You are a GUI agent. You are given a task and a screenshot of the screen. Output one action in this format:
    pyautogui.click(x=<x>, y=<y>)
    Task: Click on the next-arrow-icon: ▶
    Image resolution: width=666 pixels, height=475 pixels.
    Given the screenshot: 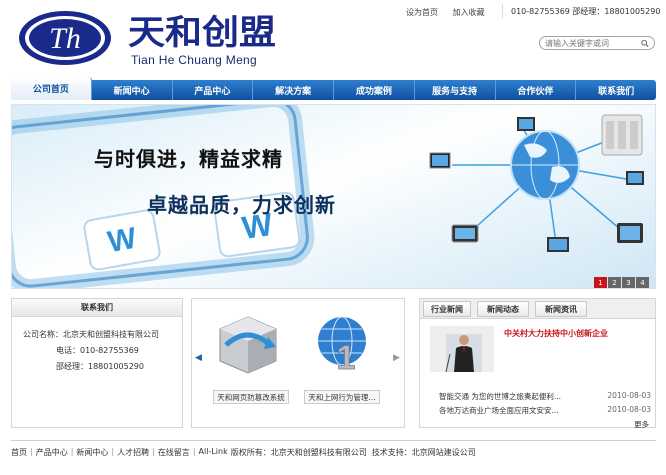 What is the action you would take?
    pyautogui.click(x=396, y=358)
    